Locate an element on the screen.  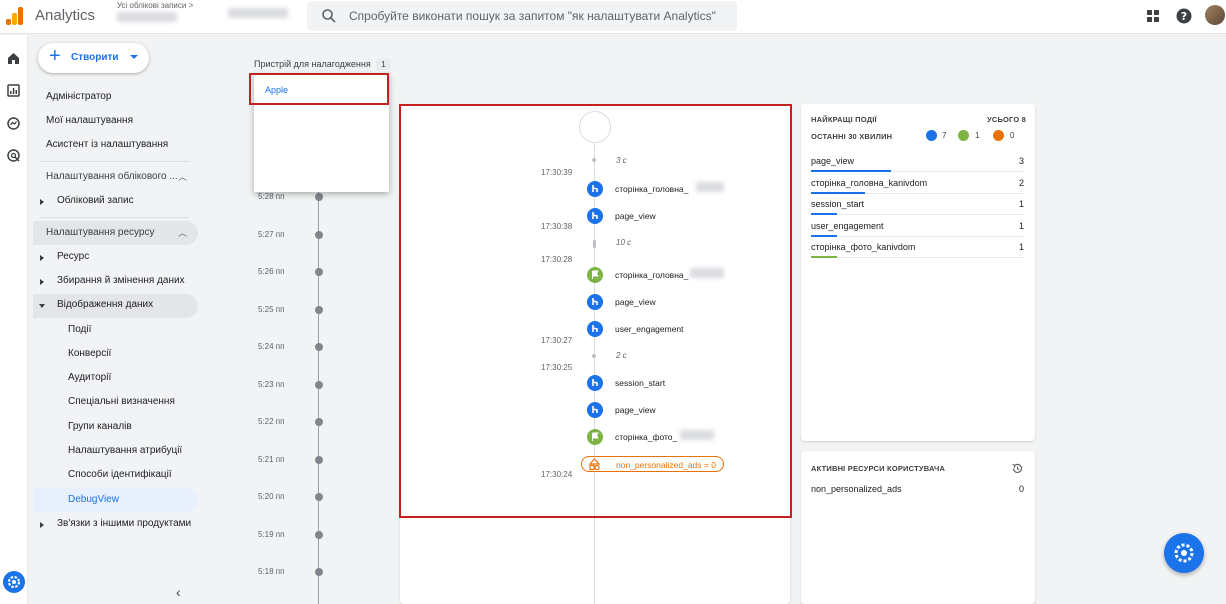
account-selector: Усі облікові записи > is located at coordinates (155, 5).